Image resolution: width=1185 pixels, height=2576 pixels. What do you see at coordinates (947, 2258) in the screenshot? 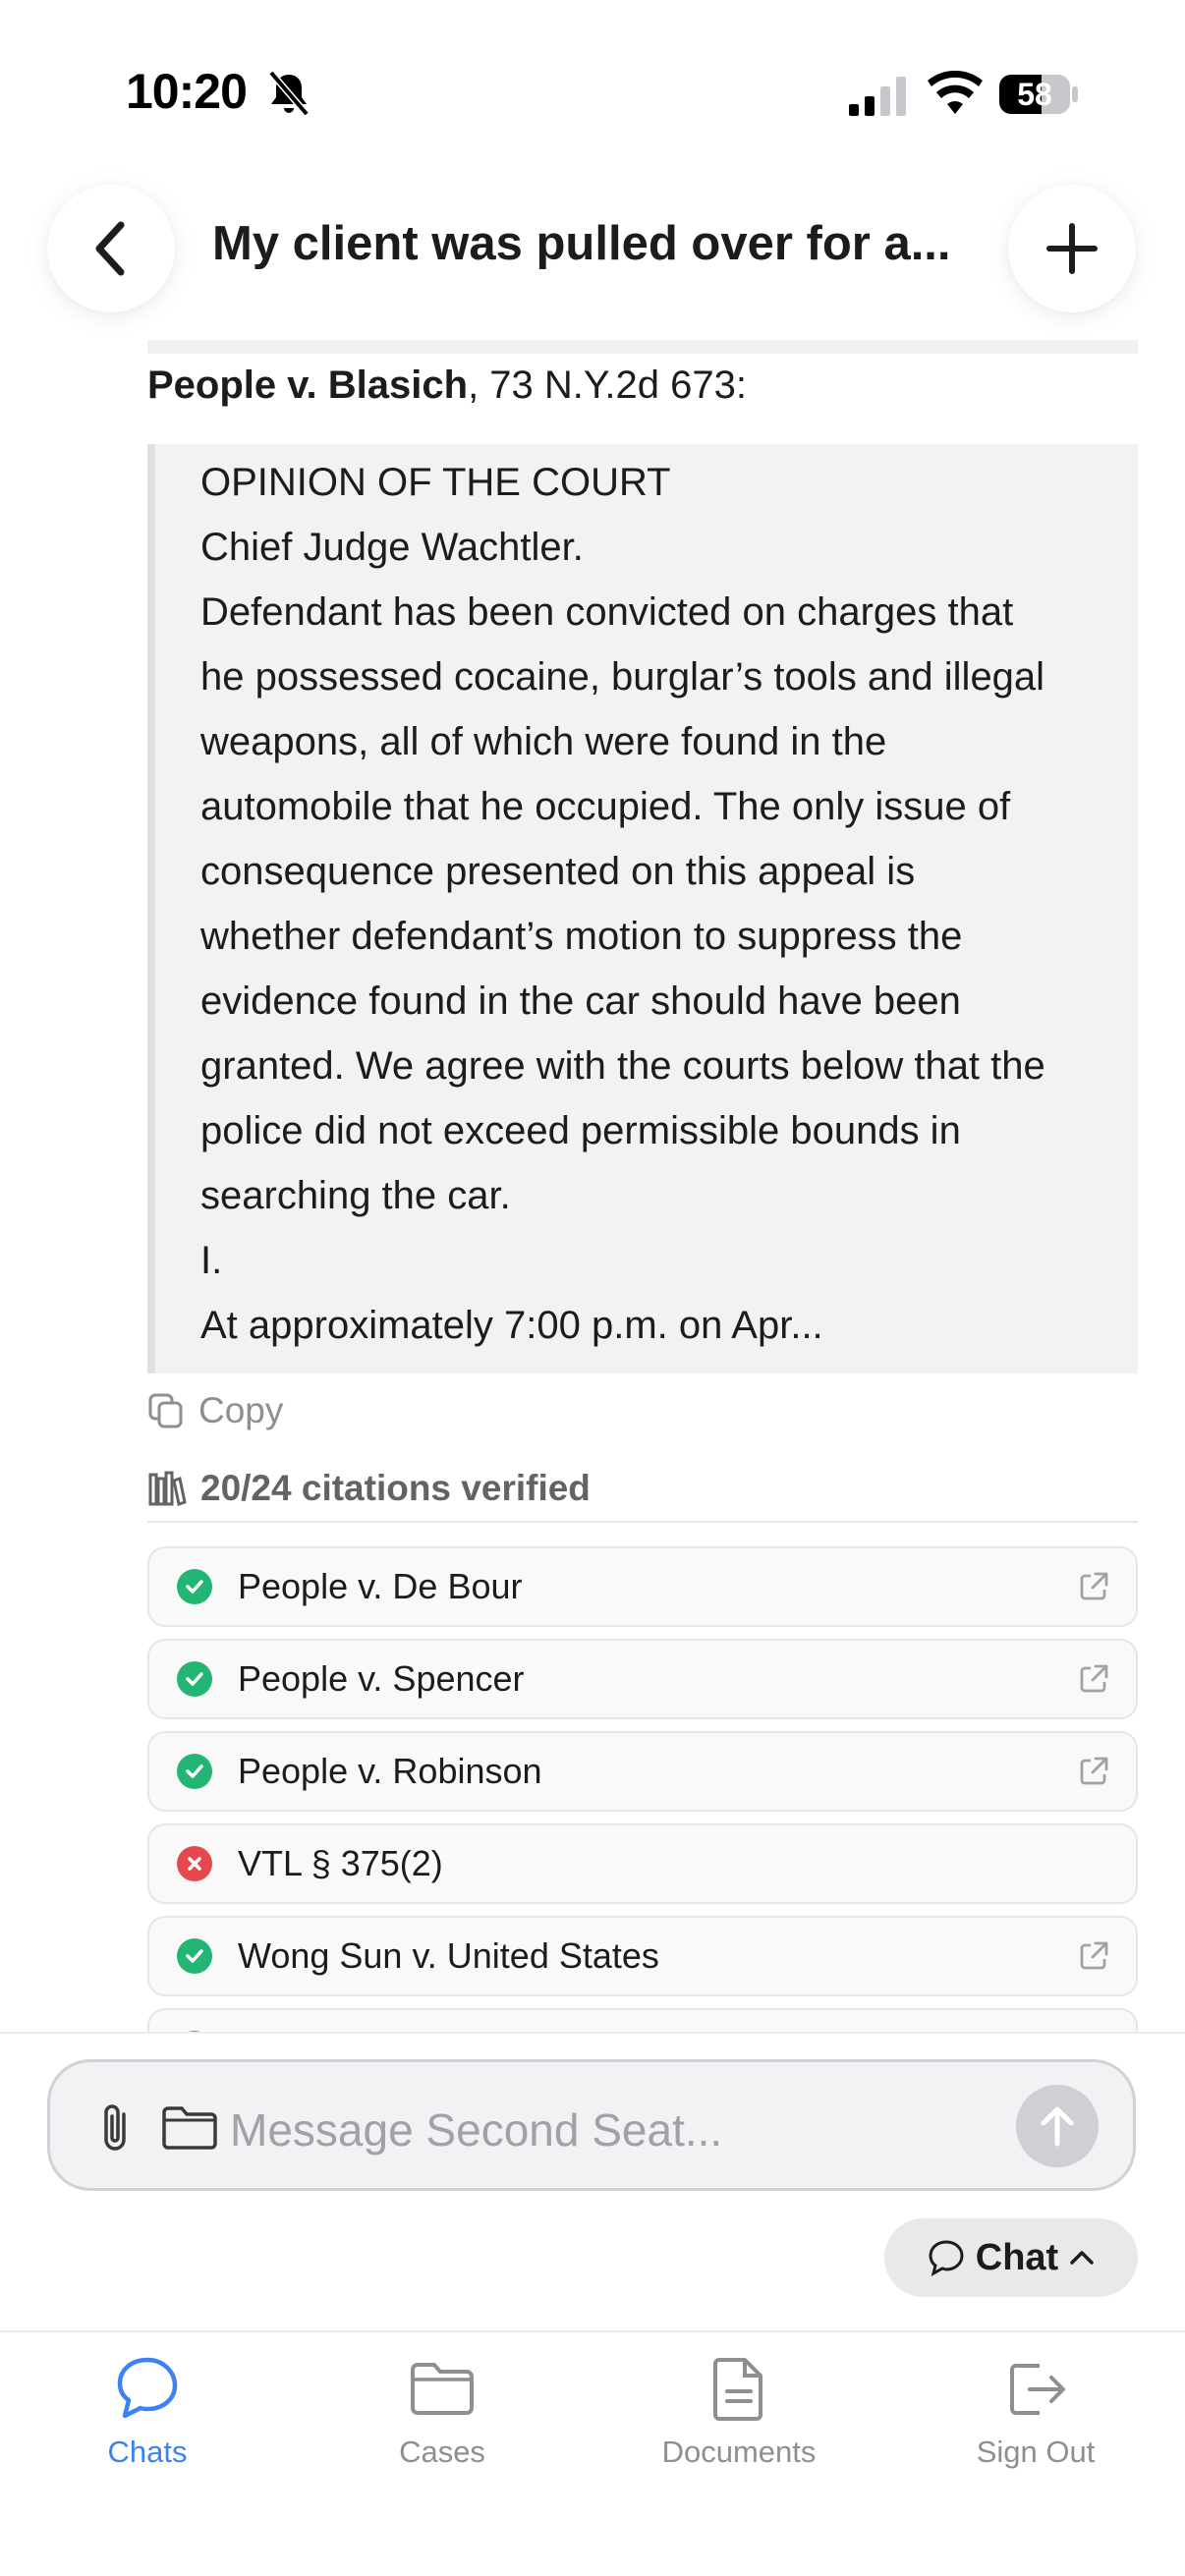
I see `speech-bubble-icon` at bounding box center [947, 2258].